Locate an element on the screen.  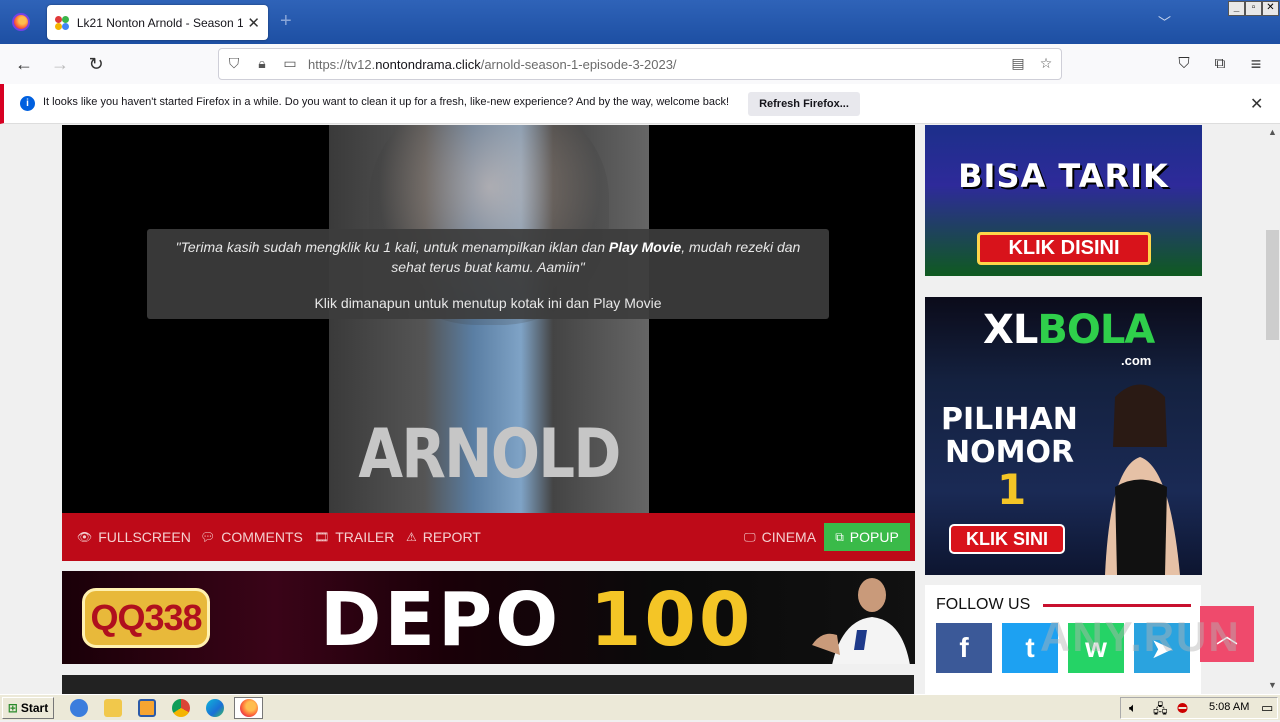
bookmark-star-icon: ☆ is located at coordinates (1046, 63).